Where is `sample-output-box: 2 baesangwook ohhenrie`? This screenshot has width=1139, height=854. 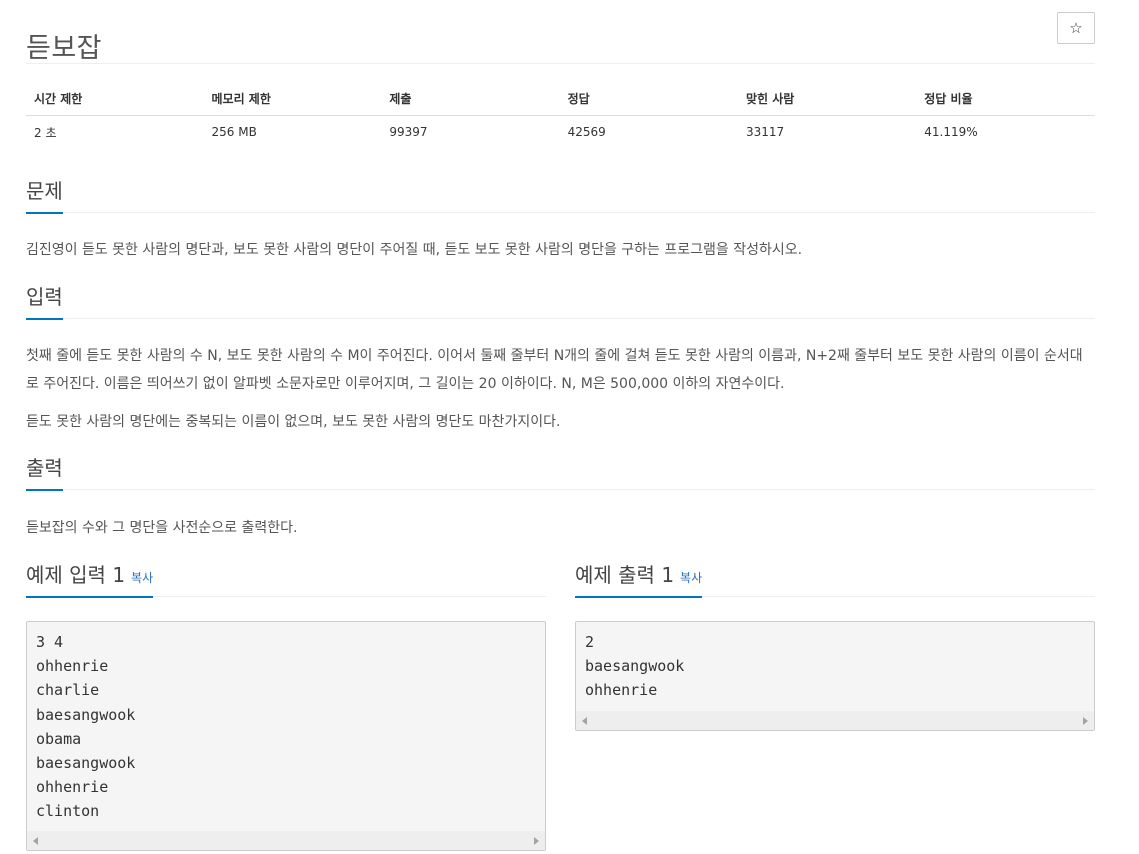 sample-output-box: 2 baesangwook ohhenrie is located at coordinates (835, 676).